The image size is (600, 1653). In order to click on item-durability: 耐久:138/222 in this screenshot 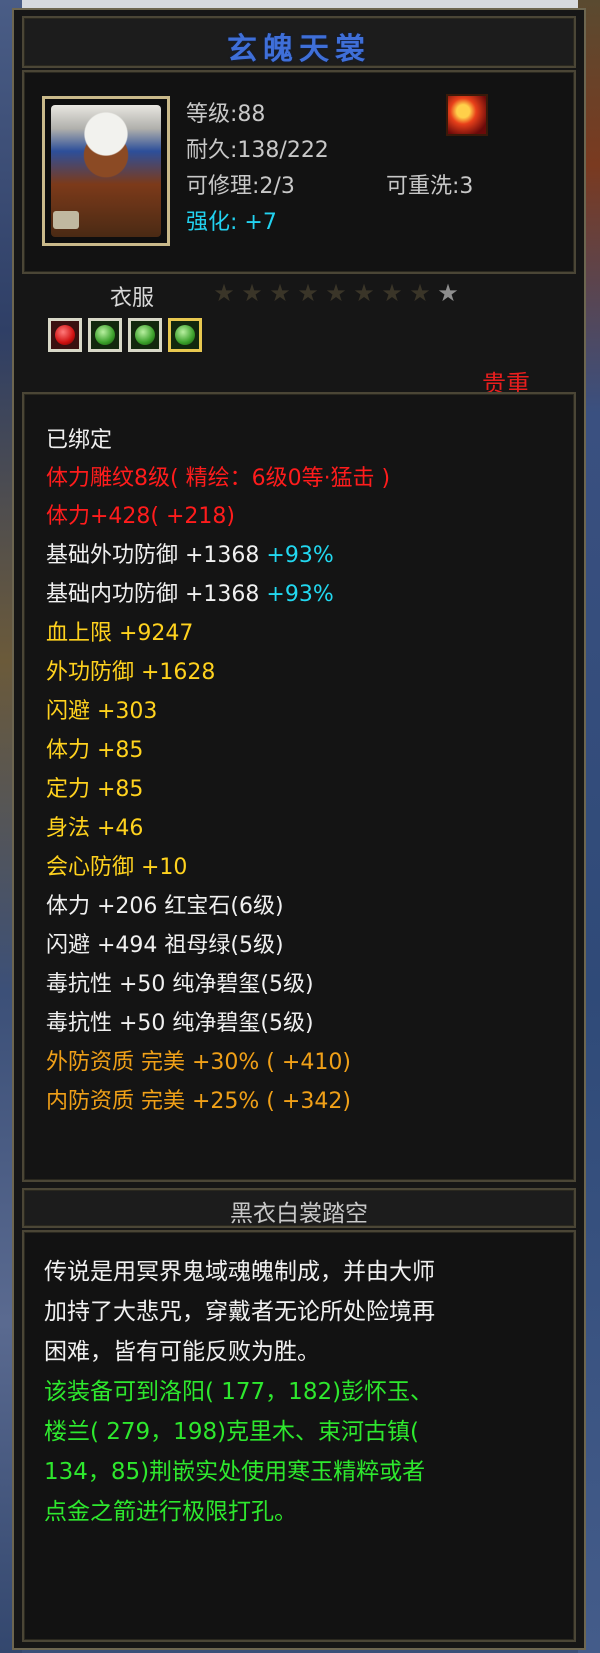, I will do `click(257, 150)`.